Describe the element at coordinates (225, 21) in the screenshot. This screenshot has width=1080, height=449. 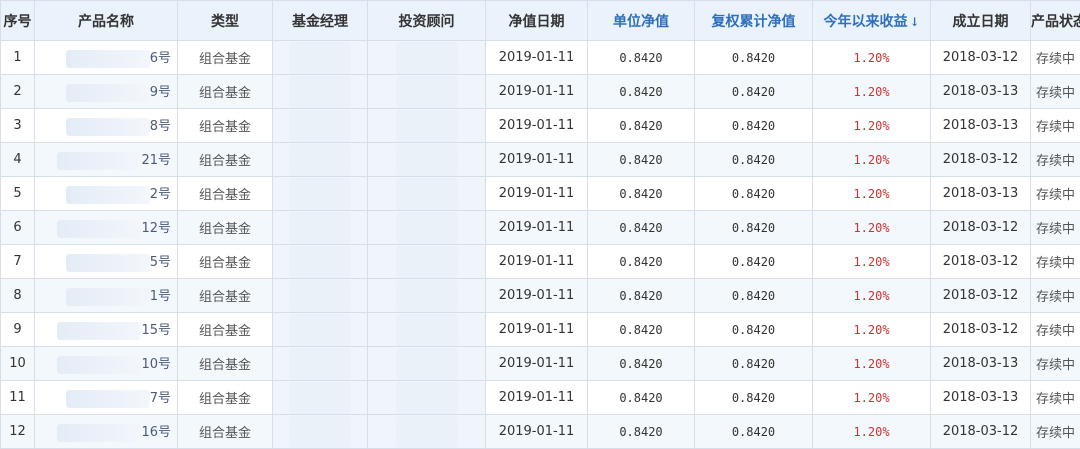
I see `col-header-type: 类型` at that location.